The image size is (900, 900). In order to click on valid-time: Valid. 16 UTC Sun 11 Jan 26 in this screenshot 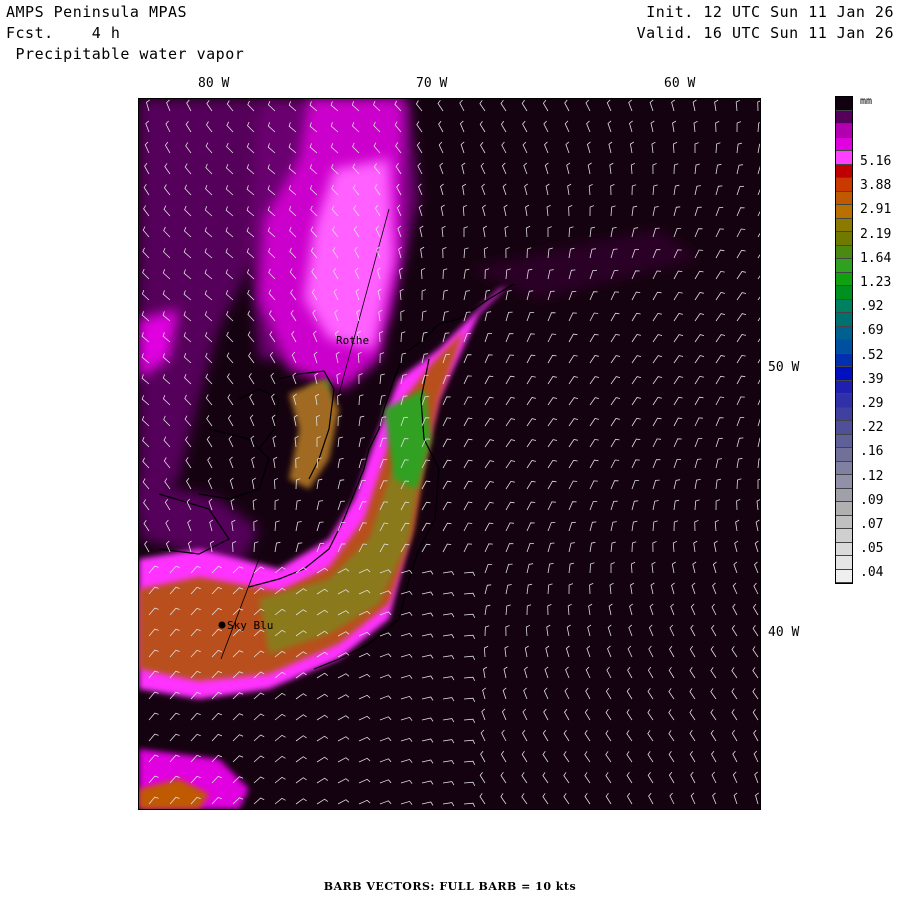, I will do `click(765, 33)`.